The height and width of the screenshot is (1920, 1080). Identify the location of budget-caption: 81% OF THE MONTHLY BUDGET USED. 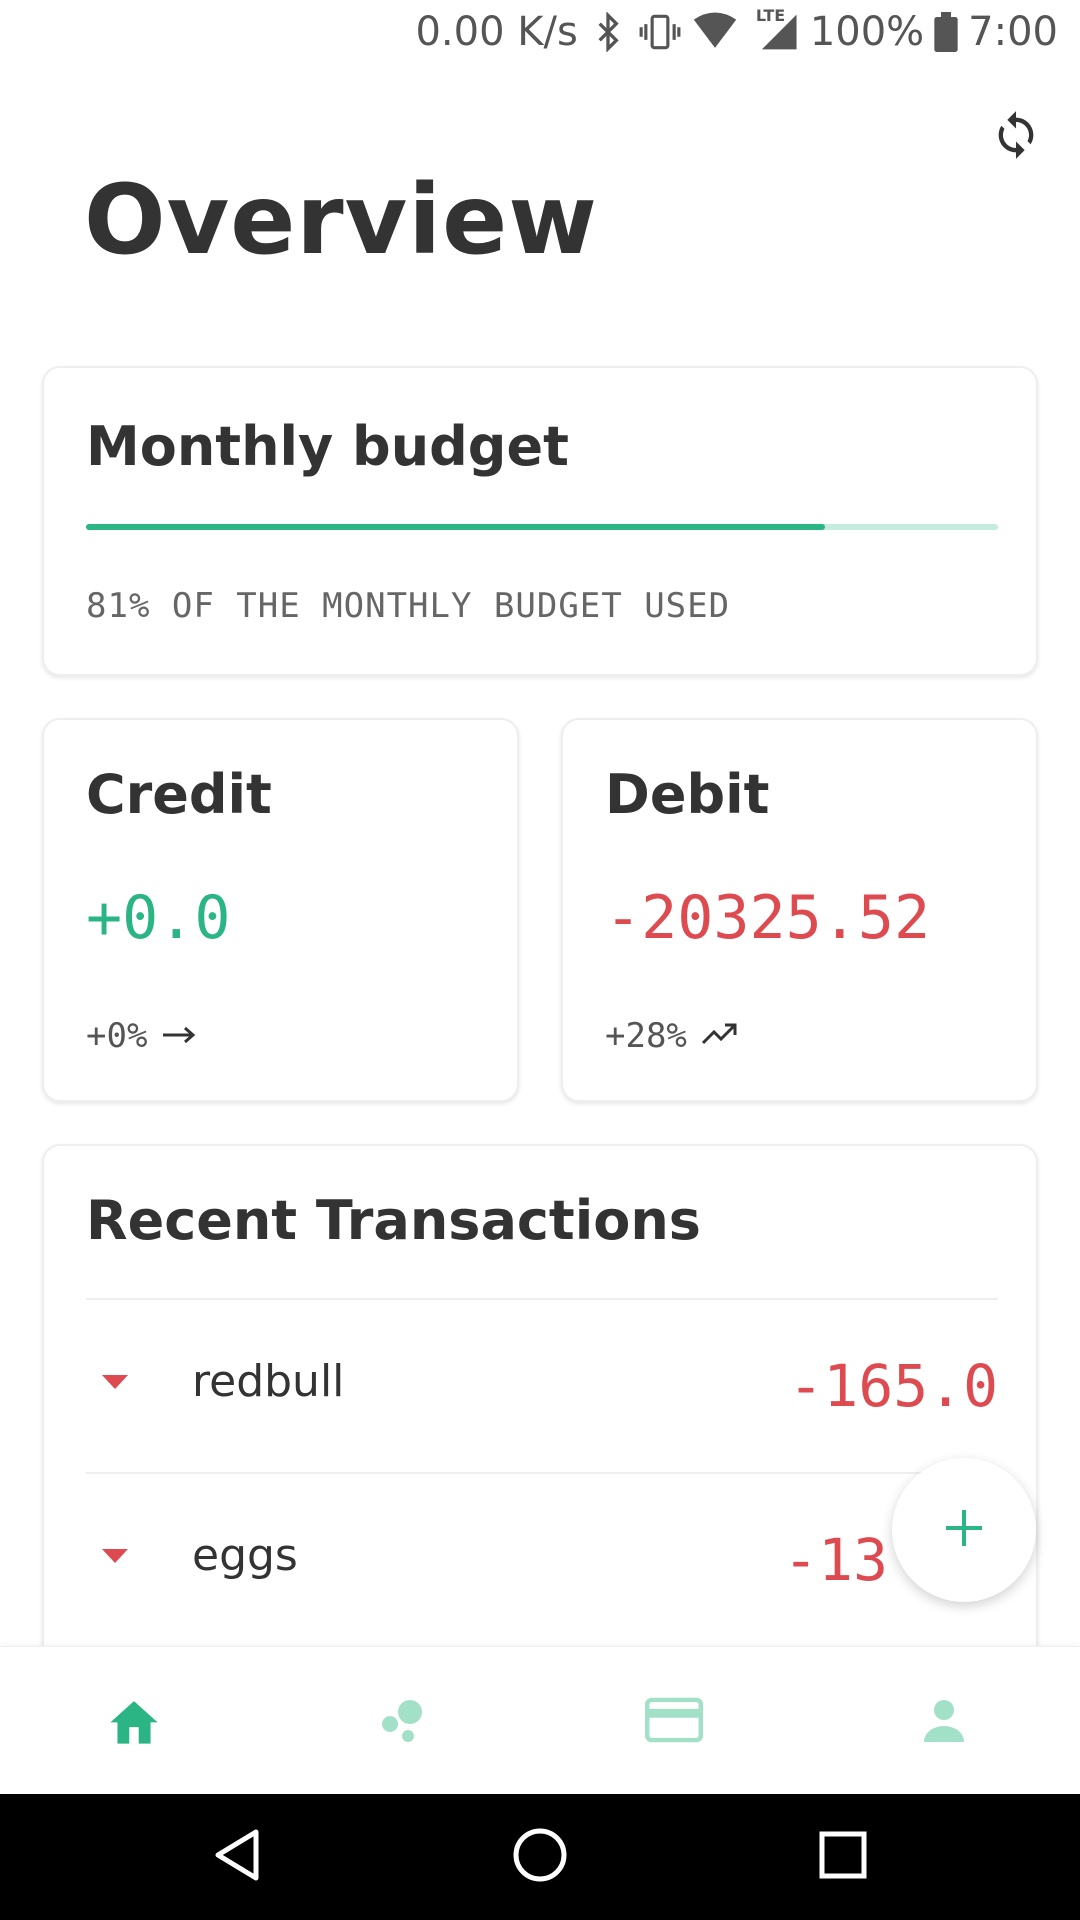
(408, 606).